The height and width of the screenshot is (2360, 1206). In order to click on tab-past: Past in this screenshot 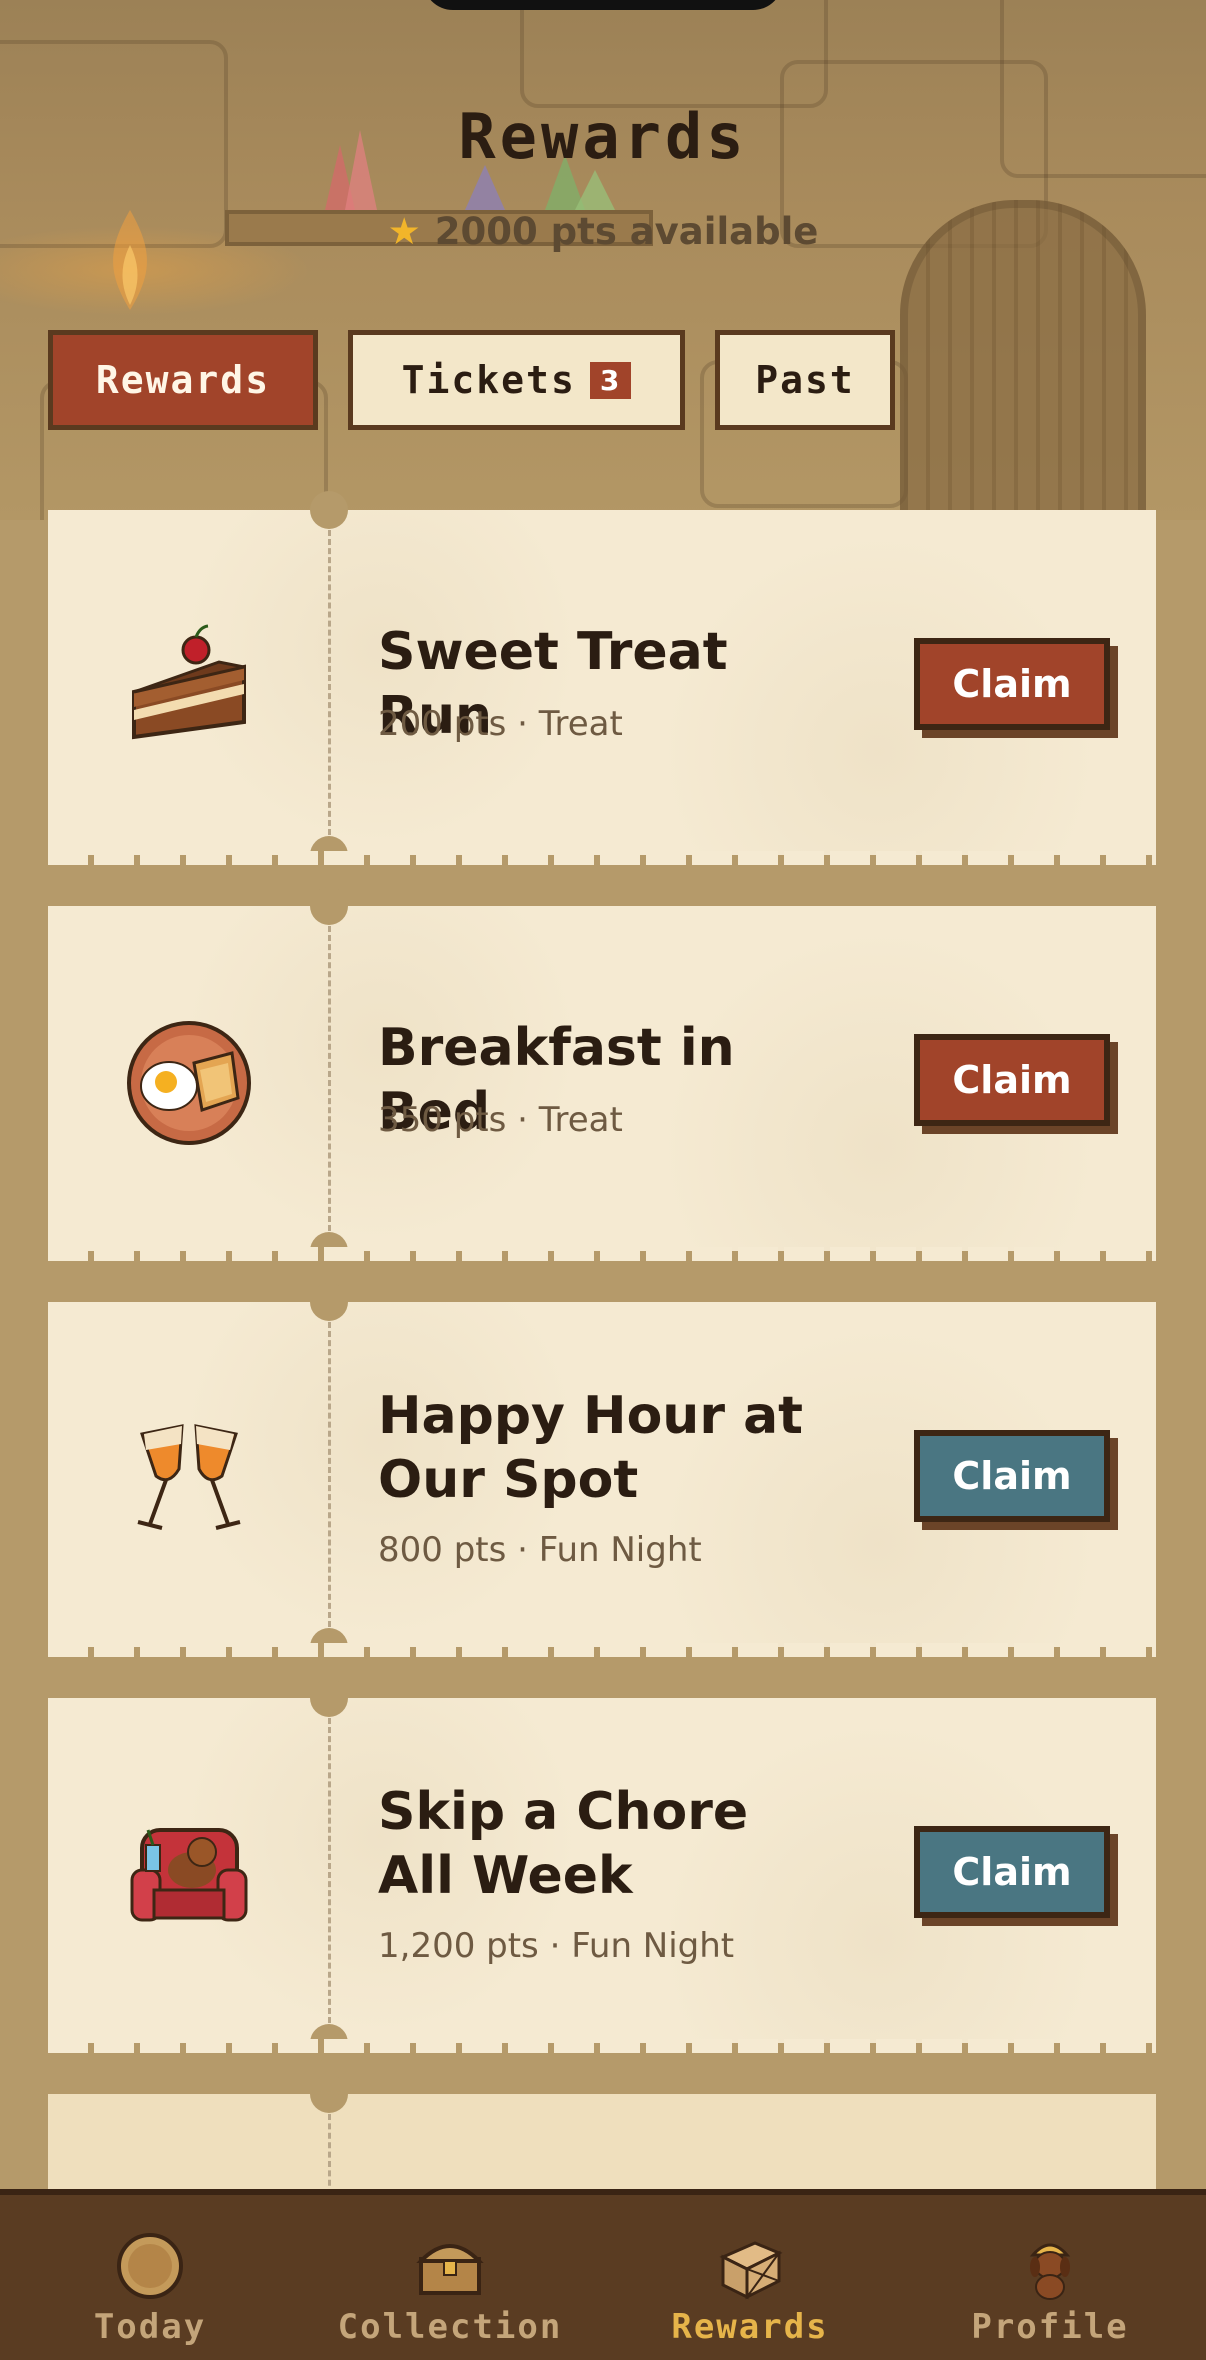, I will do `click(805, 380)`.